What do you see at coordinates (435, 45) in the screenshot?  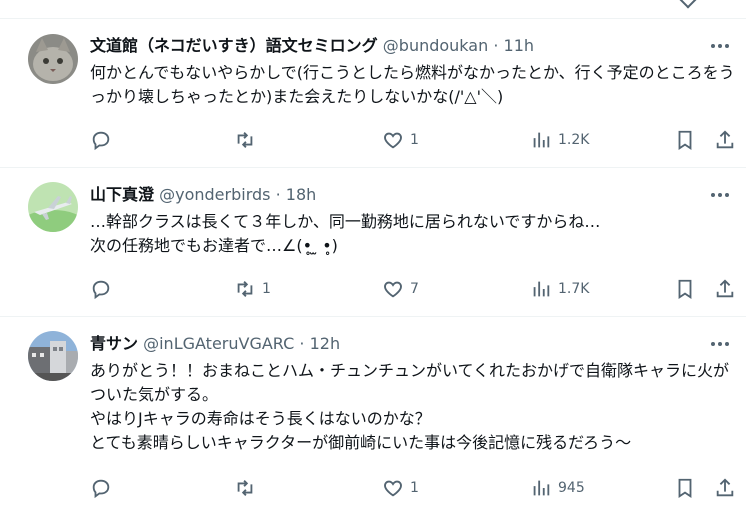 I see `user-handle: @bundoukan` at bounding box center [435, 45].